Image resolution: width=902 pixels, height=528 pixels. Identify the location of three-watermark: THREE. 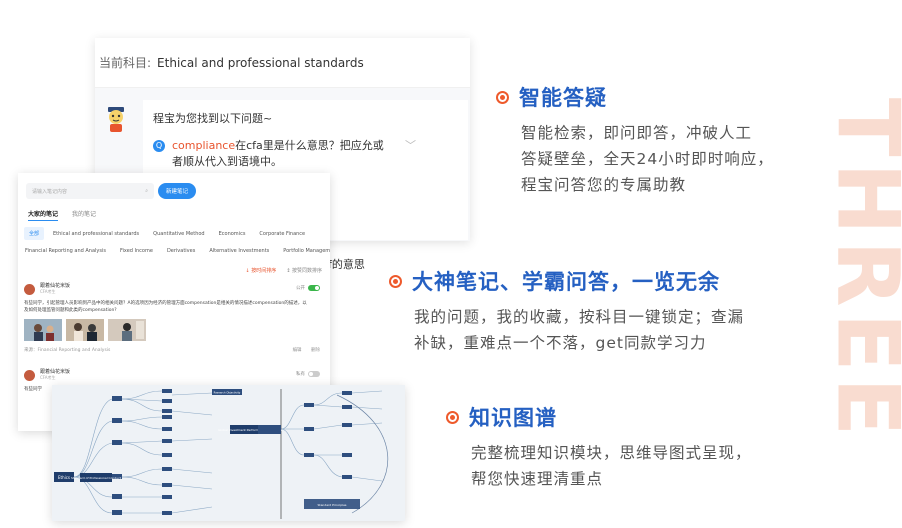
(852, 270).